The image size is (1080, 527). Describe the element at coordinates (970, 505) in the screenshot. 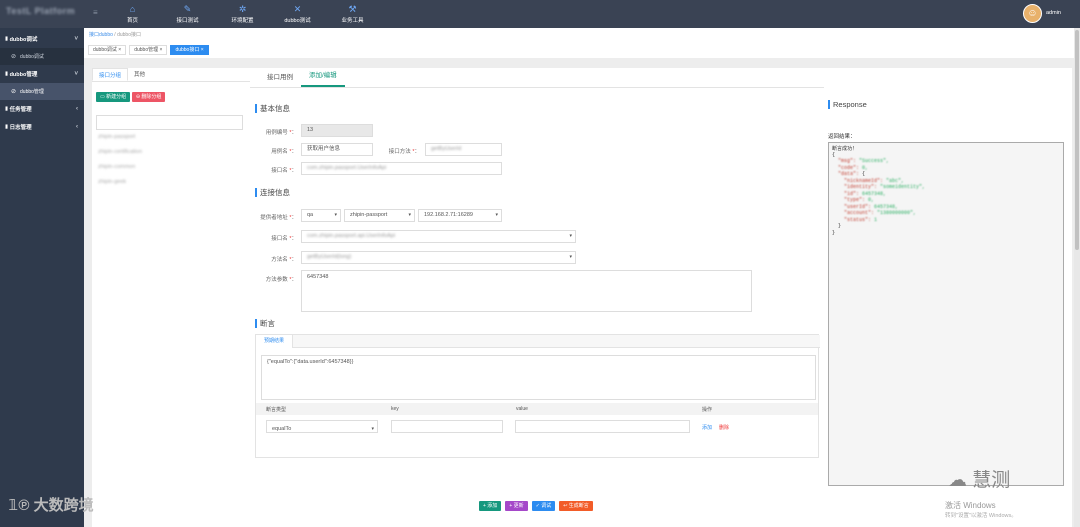

I see `windows-activation: 激活 Windows` at that location.